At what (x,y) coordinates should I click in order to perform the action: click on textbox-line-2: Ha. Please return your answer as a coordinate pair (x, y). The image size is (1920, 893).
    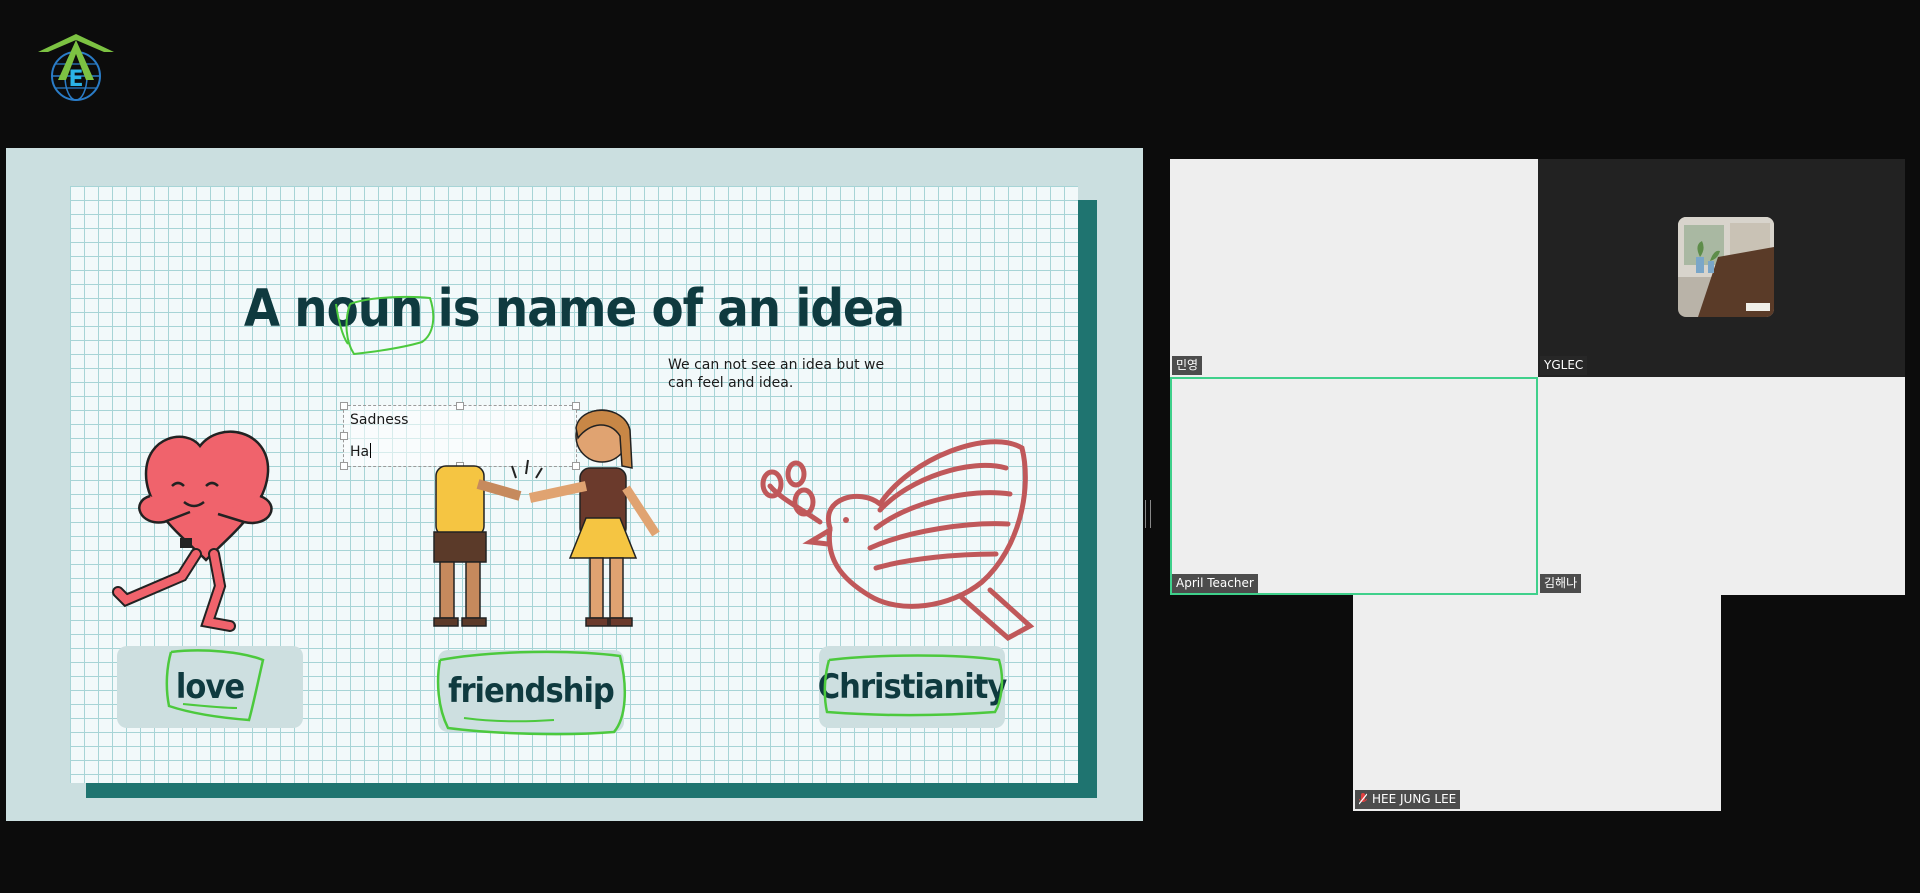
    Looking at the image, I should click on (361, 451).